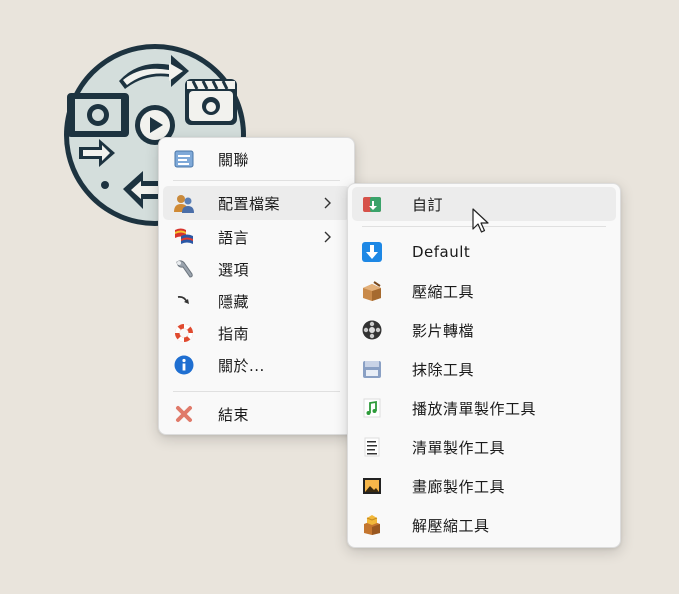  Describe the element at coordinates (184, 414) in the screenshot. I see `exit-x-icon` at that location.